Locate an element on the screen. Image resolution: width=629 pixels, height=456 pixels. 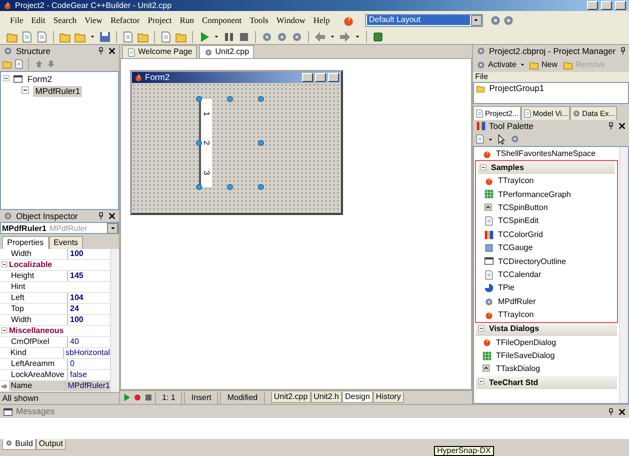
category-header: Vista Dialogs is located at coordinates (546, 329).